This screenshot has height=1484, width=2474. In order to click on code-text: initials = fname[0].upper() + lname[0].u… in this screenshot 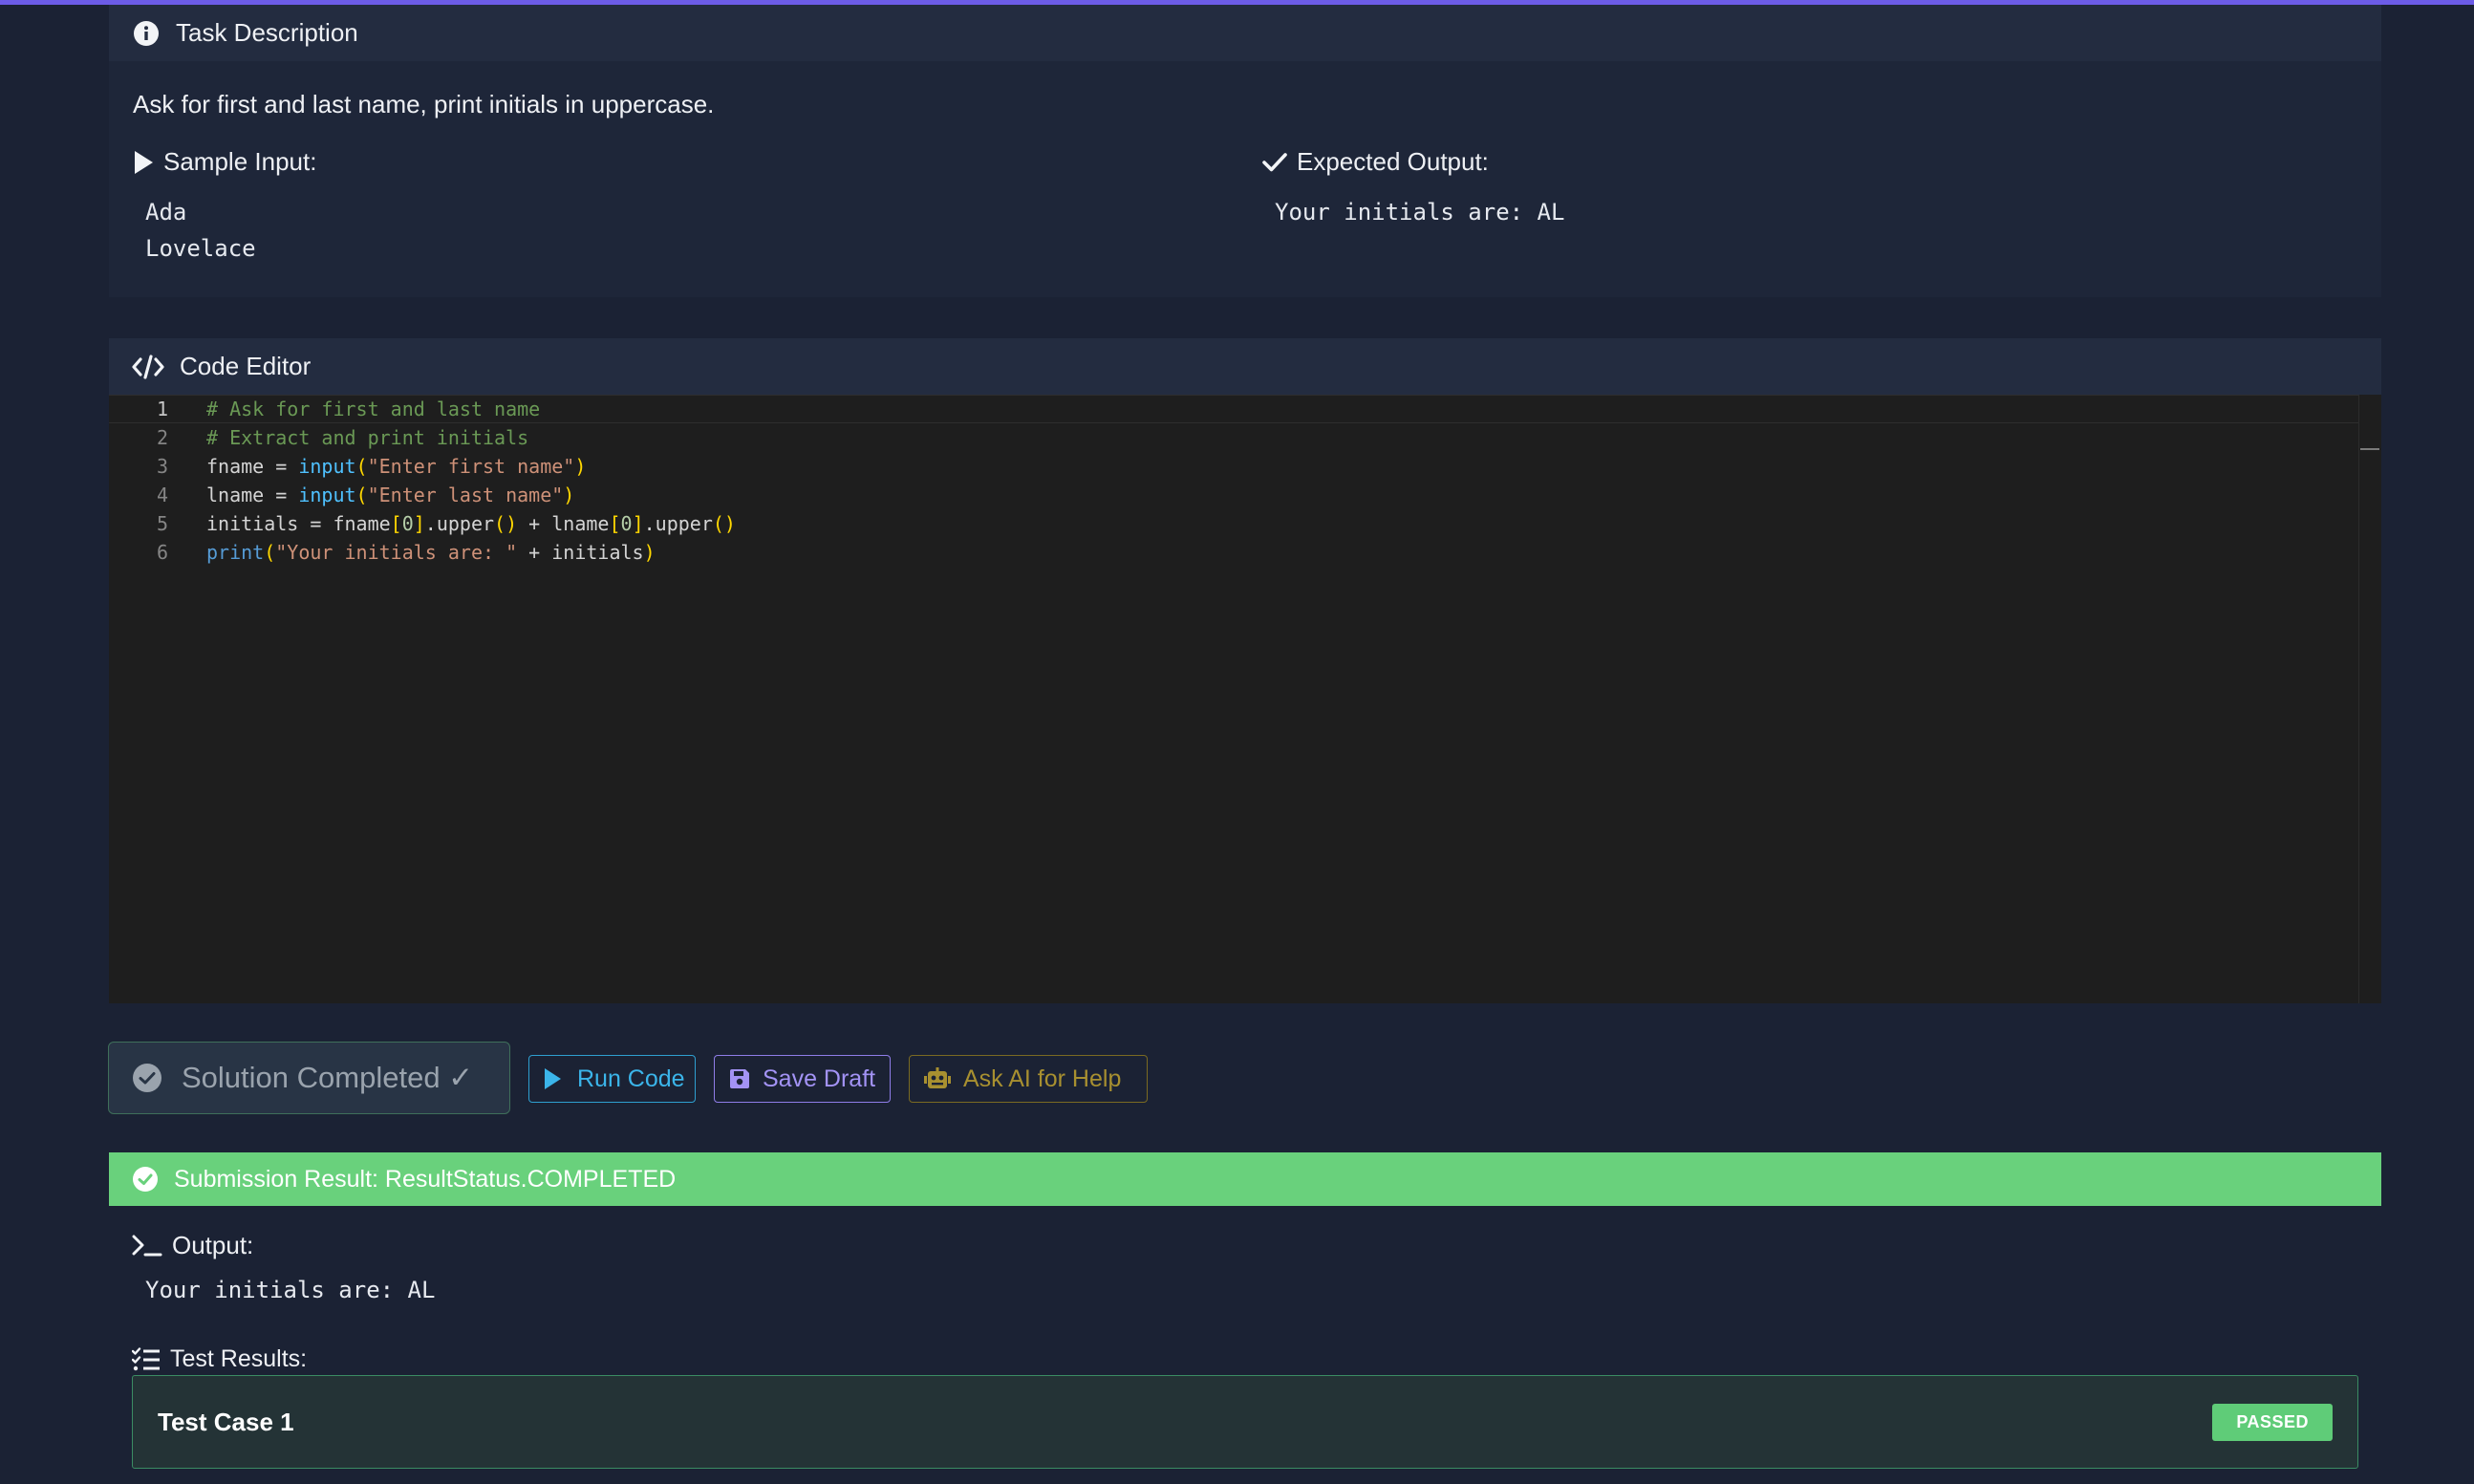, I will do `click(471, 523)`.